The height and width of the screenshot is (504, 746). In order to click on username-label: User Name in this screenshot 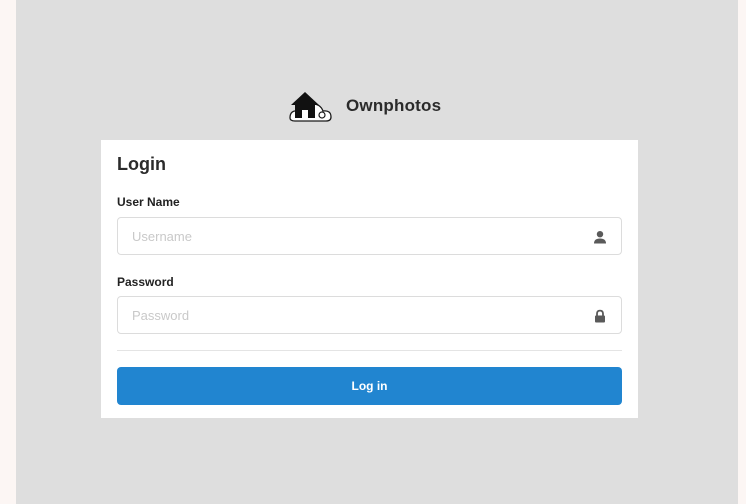, I will do `click(148, 202)`.